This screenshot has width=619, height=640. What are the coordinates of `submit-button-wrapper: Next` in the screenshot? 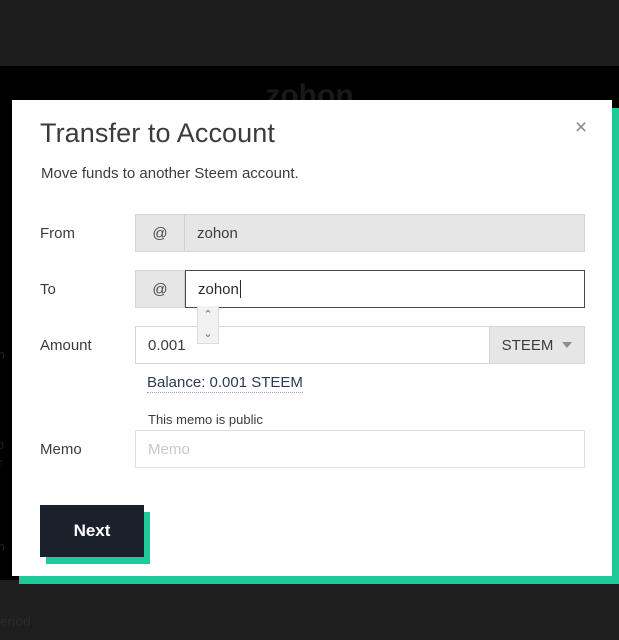 It's located at (95, 534).